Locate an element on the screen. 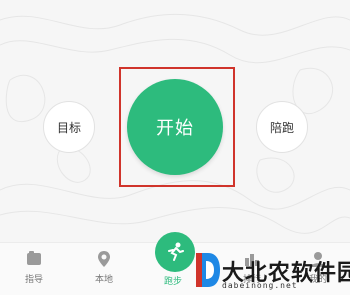 The height and width of the screenshot is (295, 350). start-button-label: 开始 is located at coordinates (175, 128).